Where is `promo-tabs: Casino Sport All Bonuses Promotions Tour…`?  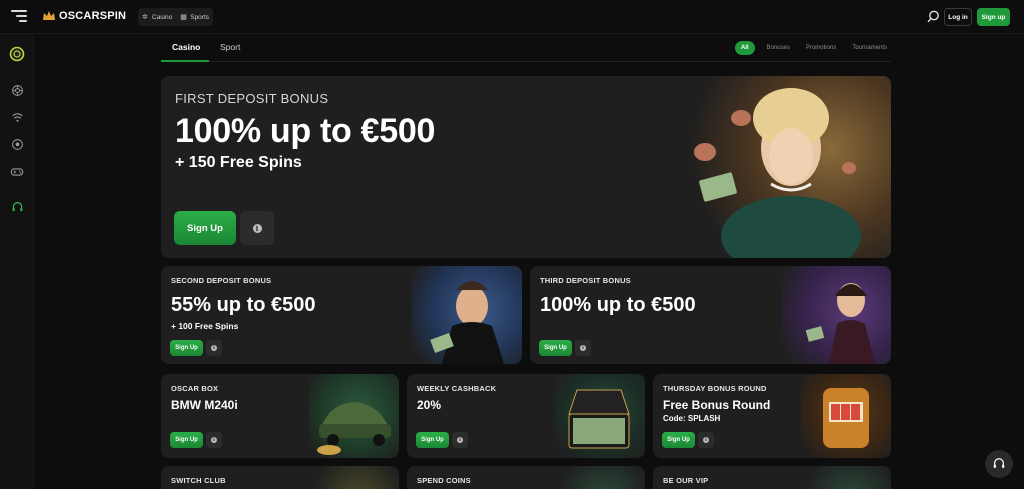 promo-tabs: Casino Sport All Bonuses Promotions Tour… is located at coordinates (526, 49).